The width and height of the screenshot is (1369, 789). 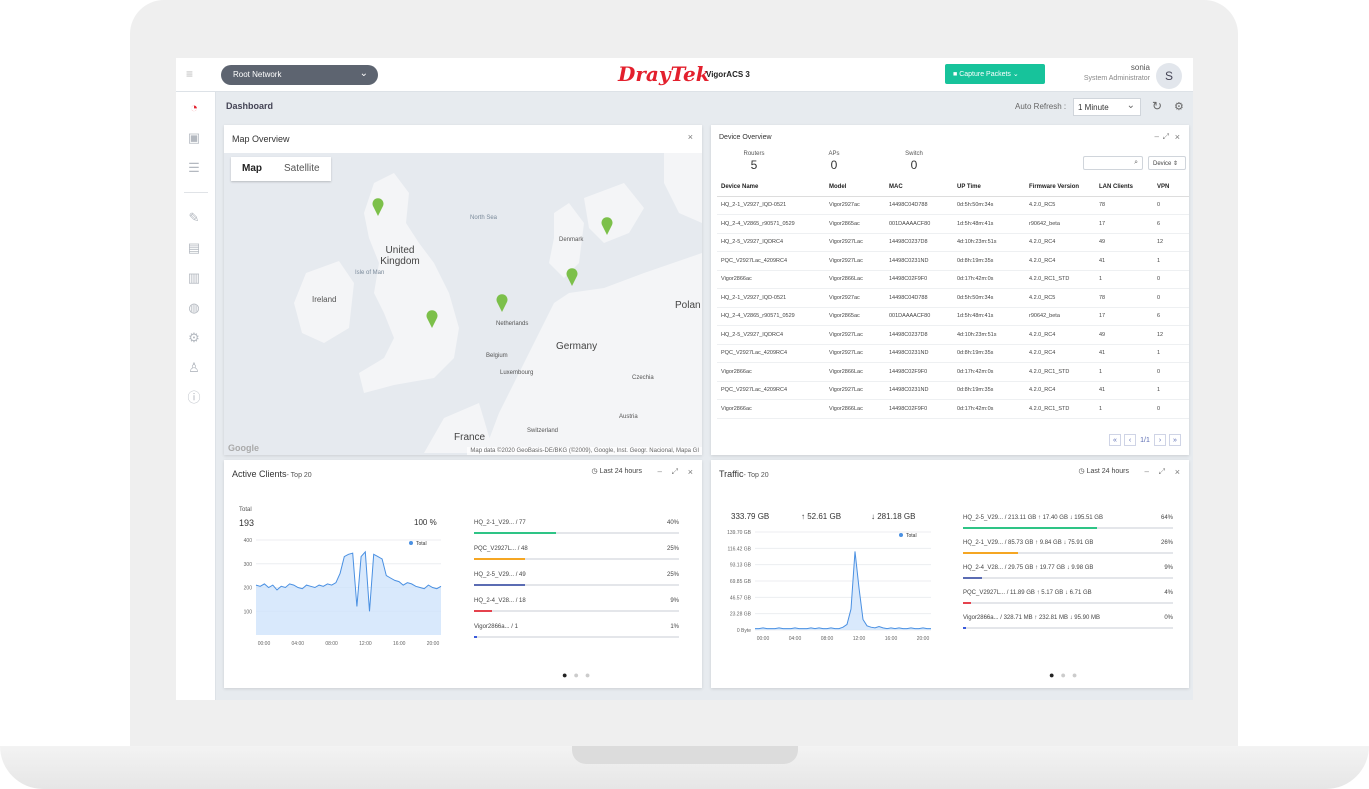 I want to click on tab-map: Map, so click(x=252, y=169).